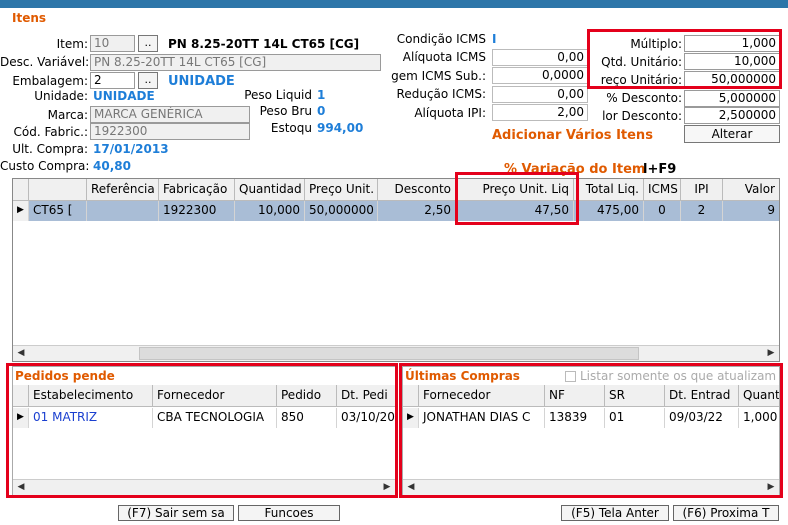  I want to click on item-lookup-button: .., so click(148, 43).